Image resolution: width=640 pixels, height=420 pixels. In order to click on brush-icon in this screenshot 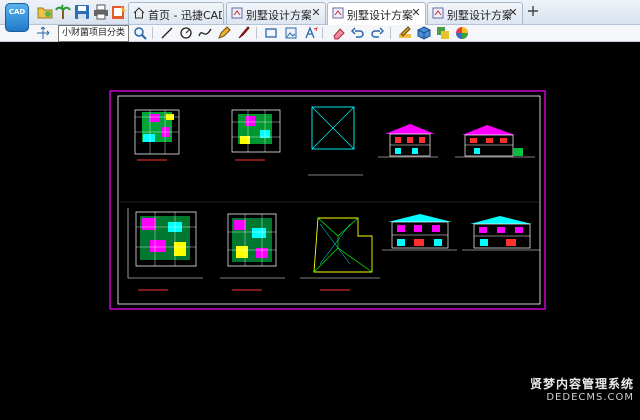, I will do `click(243, 33)`.